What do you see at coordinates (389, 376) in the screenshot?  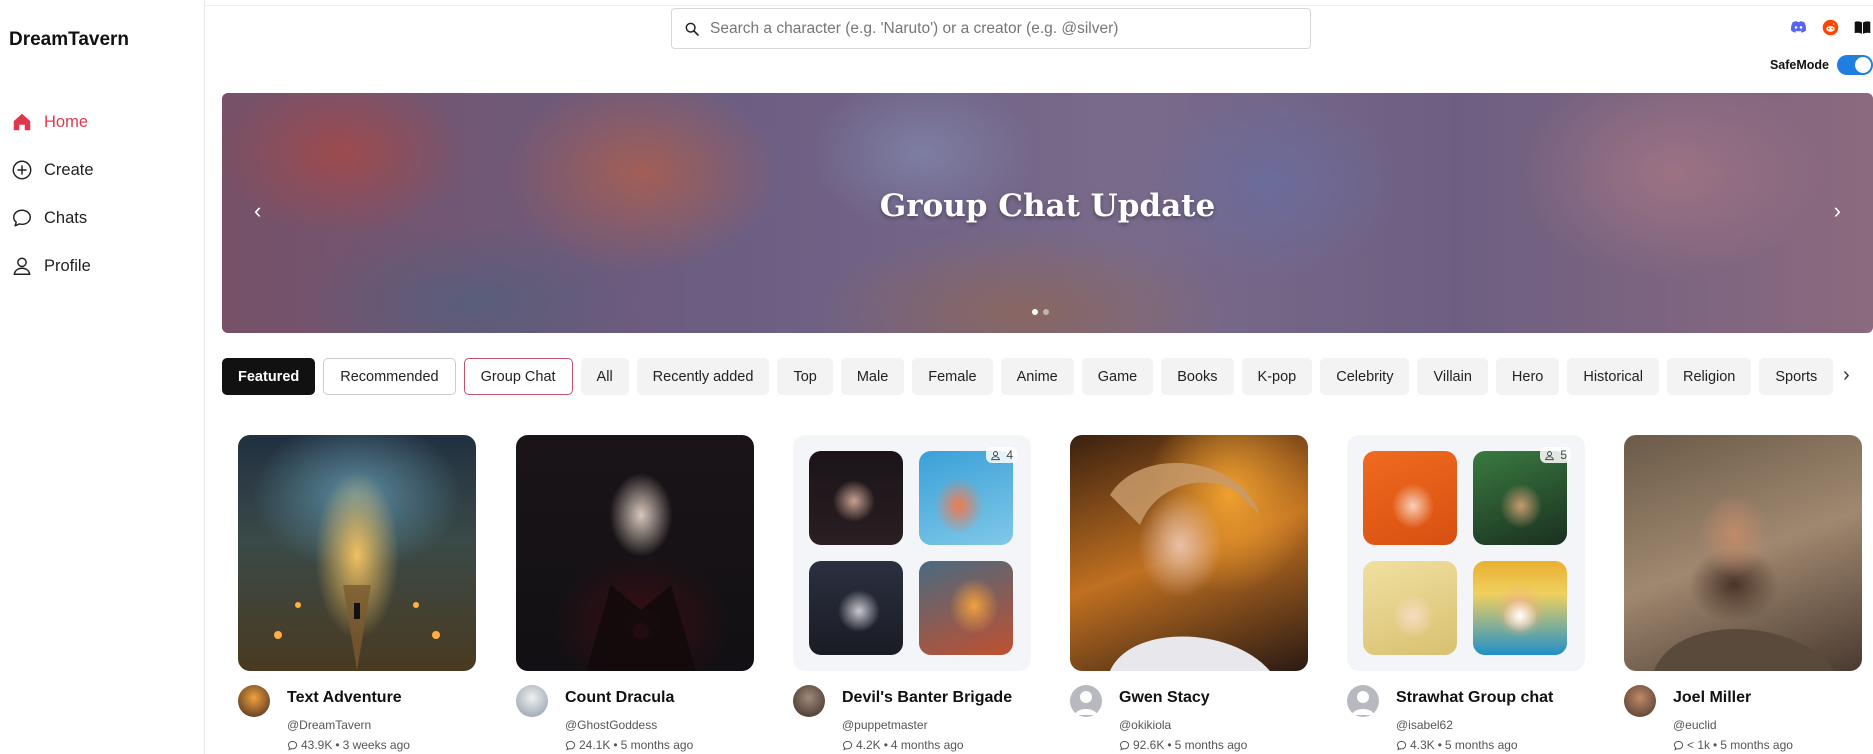 I see `chip-recommended: Recommended` at bounding box center [389, 376].